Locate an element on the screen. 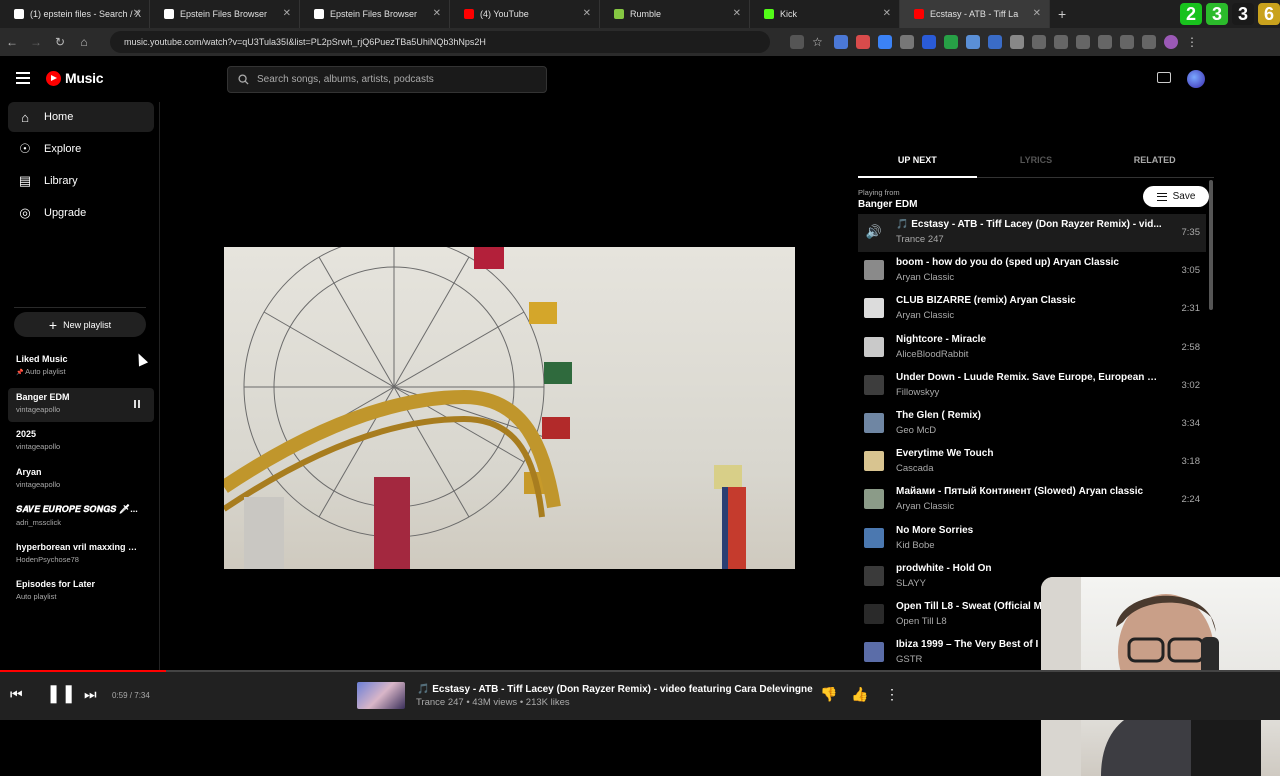 This screenshot has height=776, width=1280. pause-icon: ❚❚ is located at coordinates (61, 693).